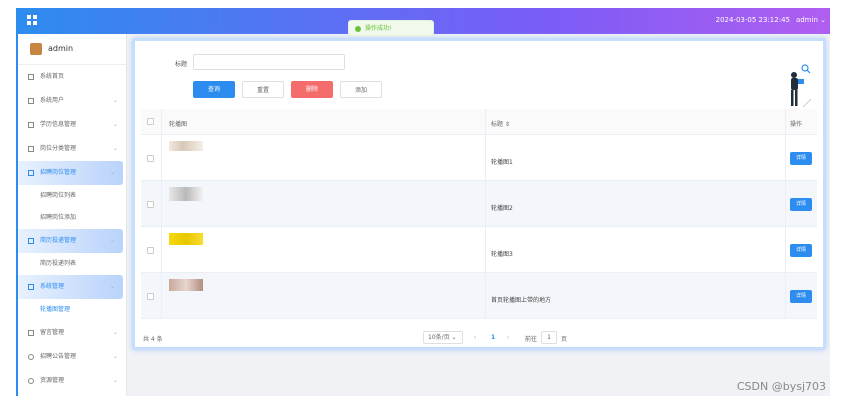 Image resolution: width=846 pixels, height=401 pixels. Describe the element at coordinates (214, 89) in the screenshot. I see `query-button: 查询` at that location.